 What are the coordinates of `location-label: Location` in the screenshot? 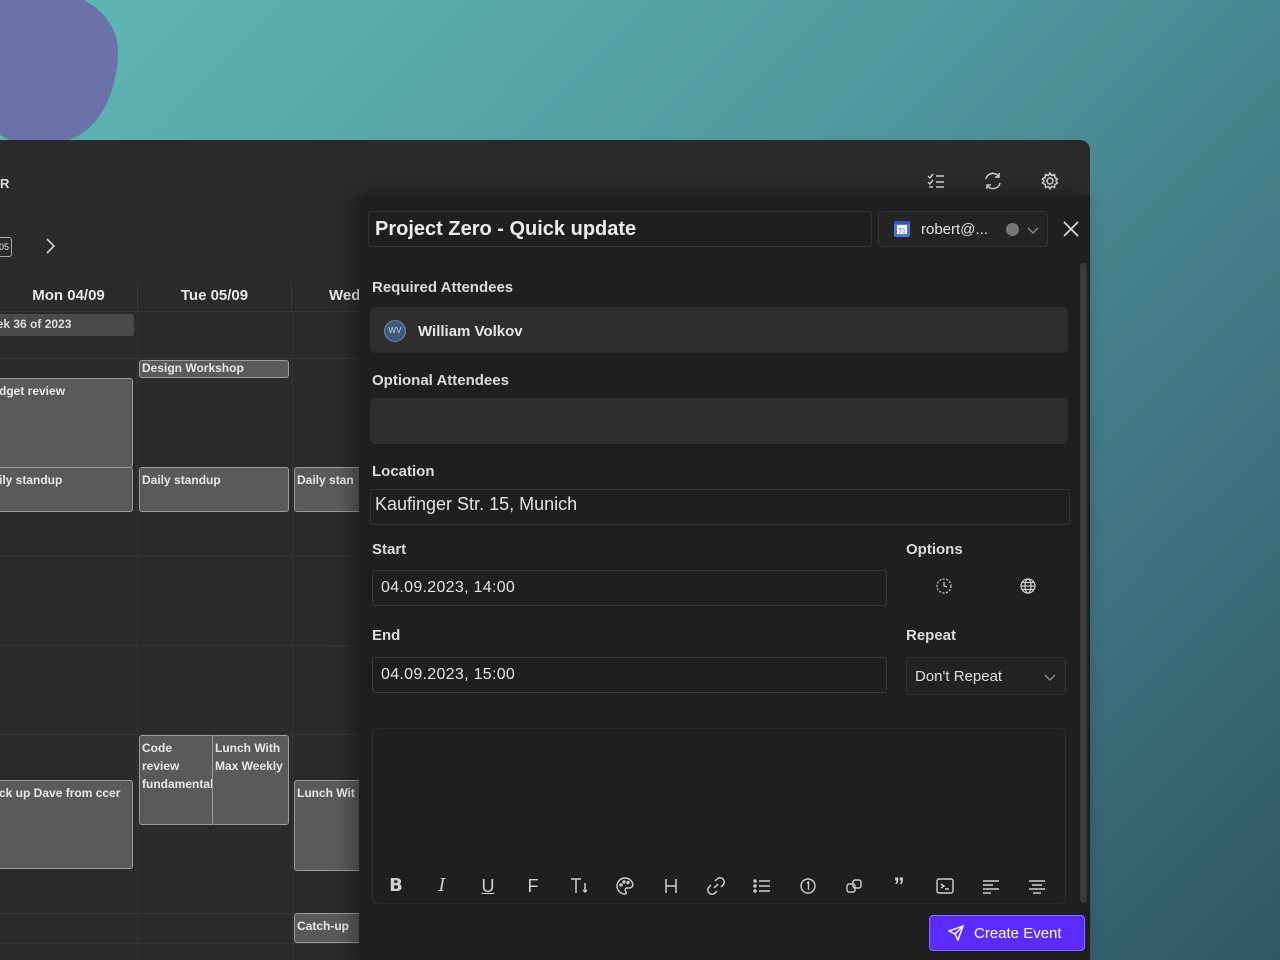 It's located at (403, 471).